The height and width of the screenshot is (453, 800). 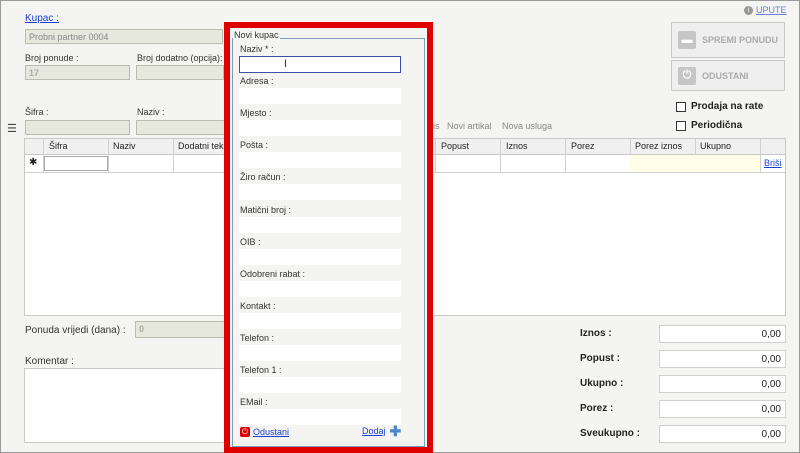 I want to click on total-label: Iznos :, so click(x=596, y=333).